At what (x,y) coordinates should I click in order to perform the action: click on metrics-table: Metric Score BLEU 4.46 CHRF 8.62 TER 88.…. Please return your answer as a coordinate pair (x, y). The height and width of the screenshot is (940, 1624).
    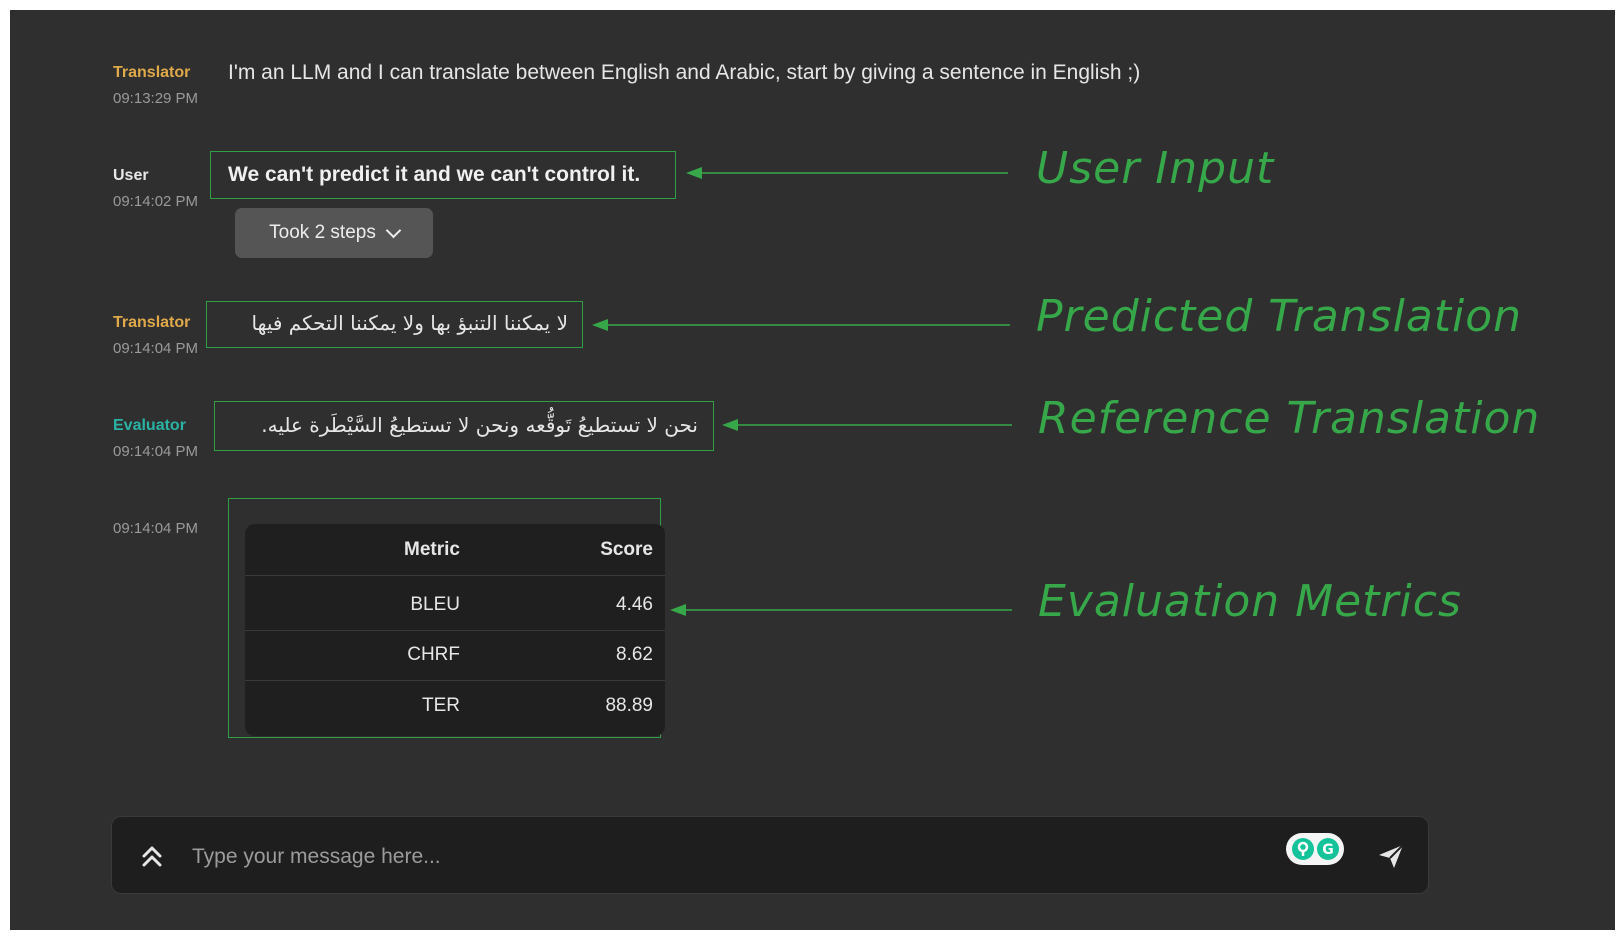
    Looking at the image, I should click on (455, 630).